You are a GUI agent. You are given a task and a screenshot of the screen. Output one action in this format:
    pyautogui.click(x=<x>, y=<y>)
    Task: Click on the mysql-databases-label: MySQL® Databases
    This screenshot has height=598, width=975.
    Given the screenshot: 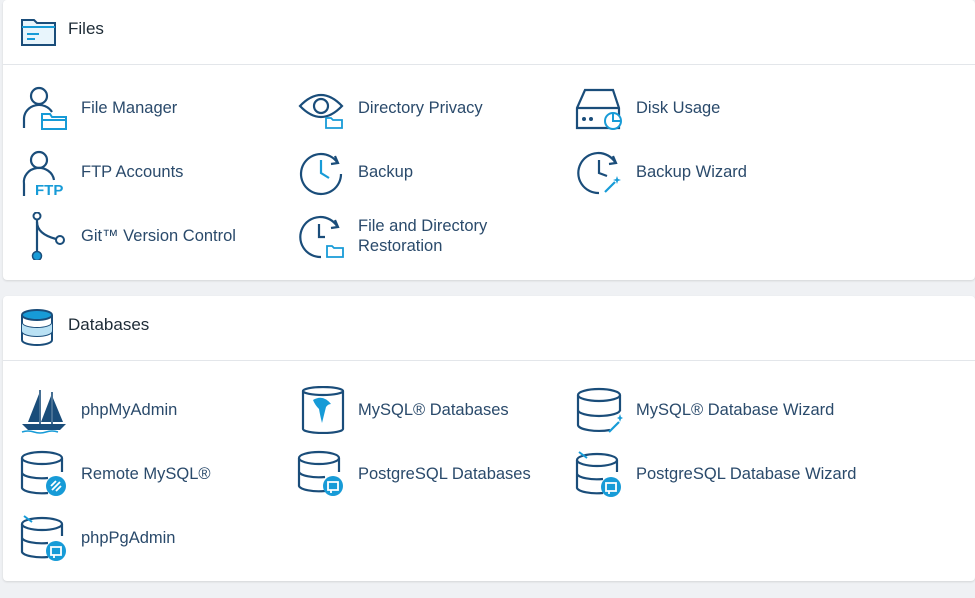 What is the action you would take?
    pyautogui.click(x=433, y=410)
    